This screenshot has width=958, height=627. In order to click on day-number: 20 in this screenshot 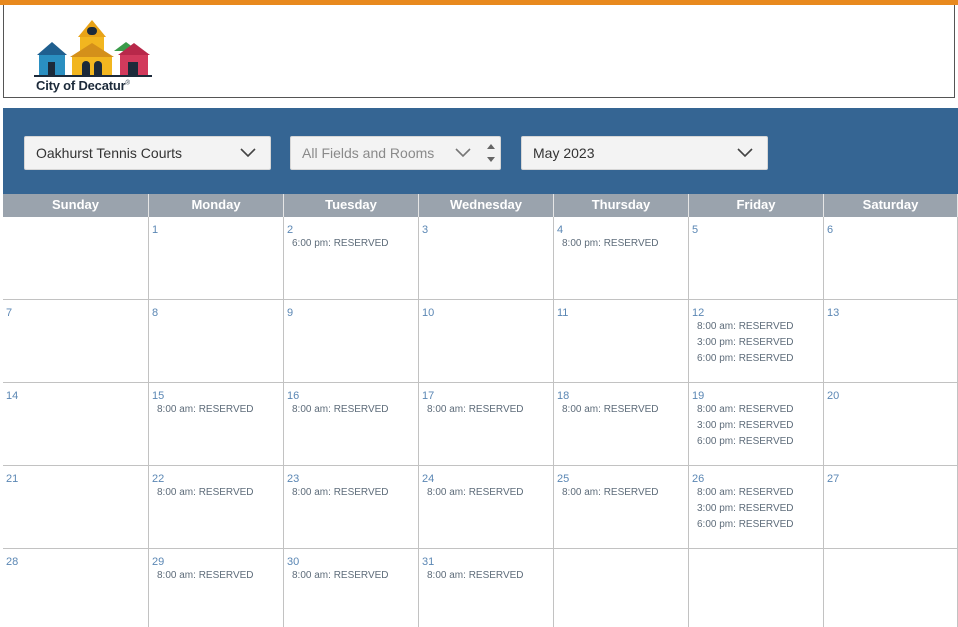, I will do `click(833, 396)`.